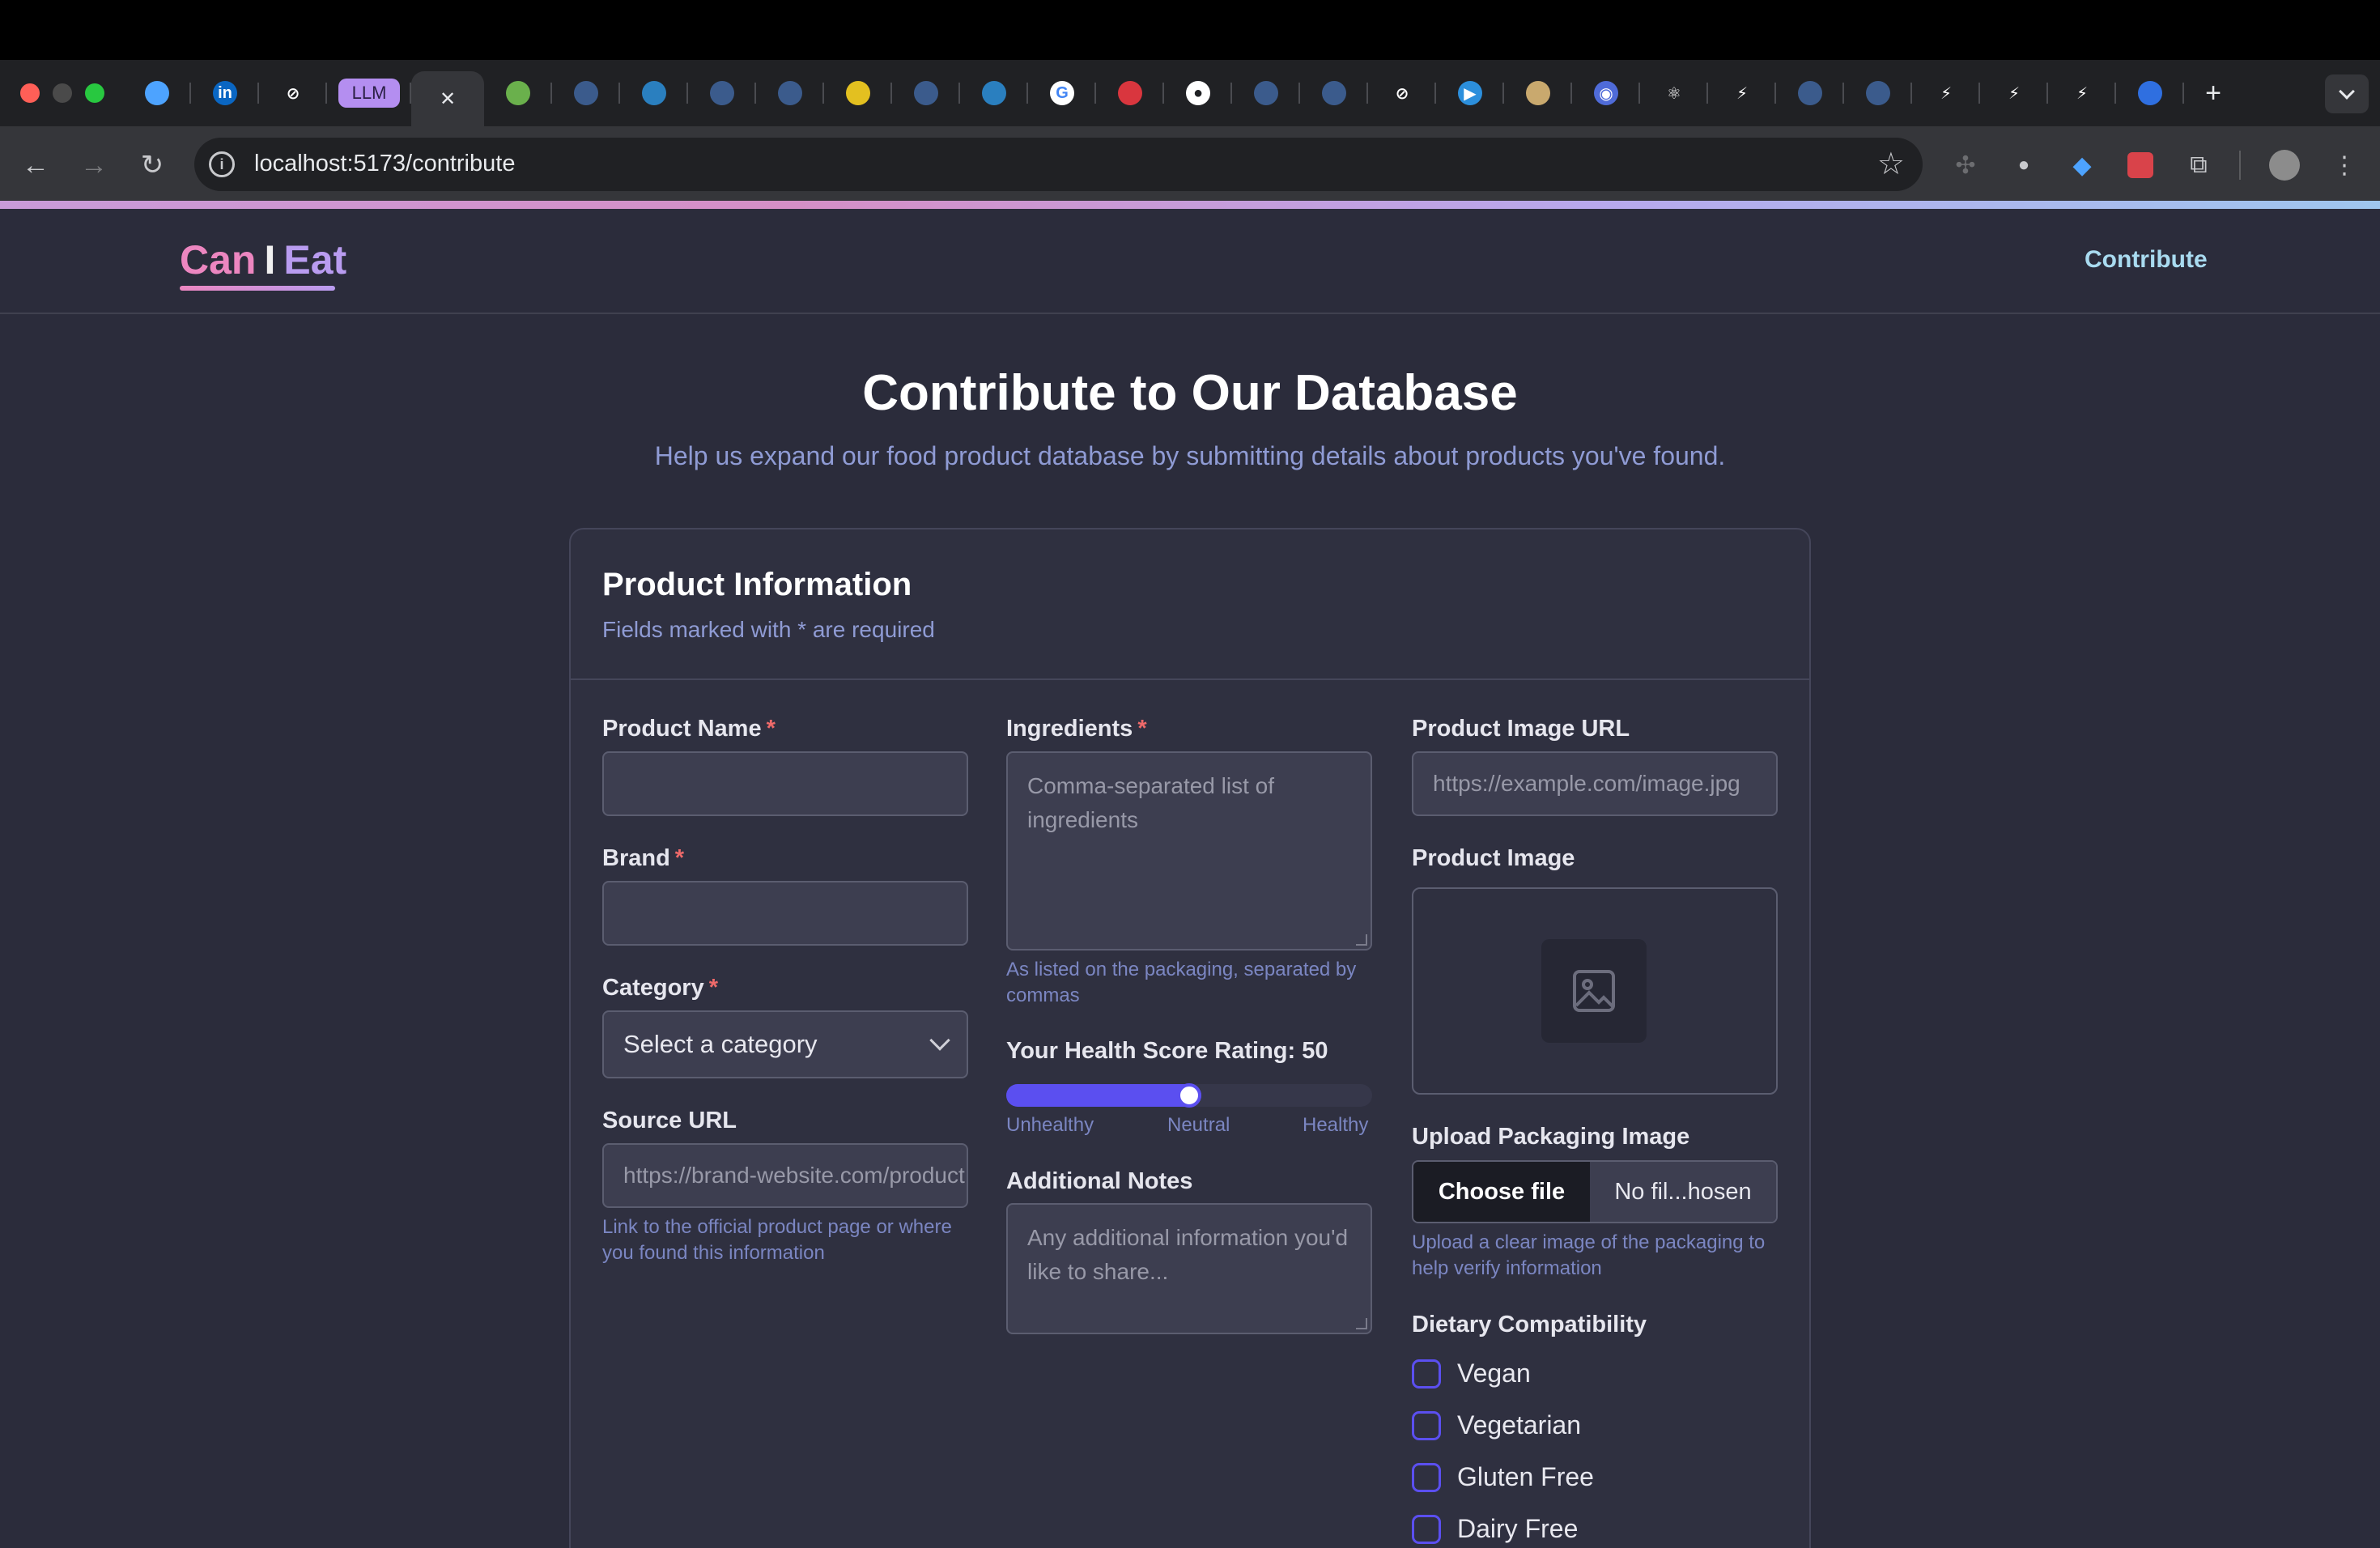 The image size is (2380, 1548). What do you see at coordinates (1595, 1191) in the screenshot?
I see `file-upload-input: Choose file No fil...hosen` at bounding box center [1595, 1191].